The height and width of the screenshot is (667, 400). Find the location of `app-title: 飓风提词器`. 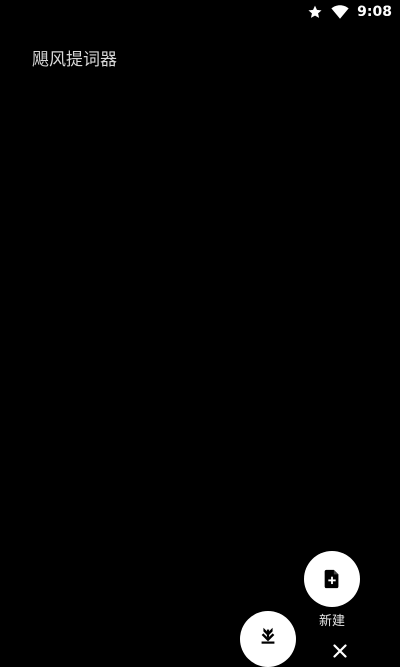

app-title: 飓风提词器 is located at coordinates (74, 60).